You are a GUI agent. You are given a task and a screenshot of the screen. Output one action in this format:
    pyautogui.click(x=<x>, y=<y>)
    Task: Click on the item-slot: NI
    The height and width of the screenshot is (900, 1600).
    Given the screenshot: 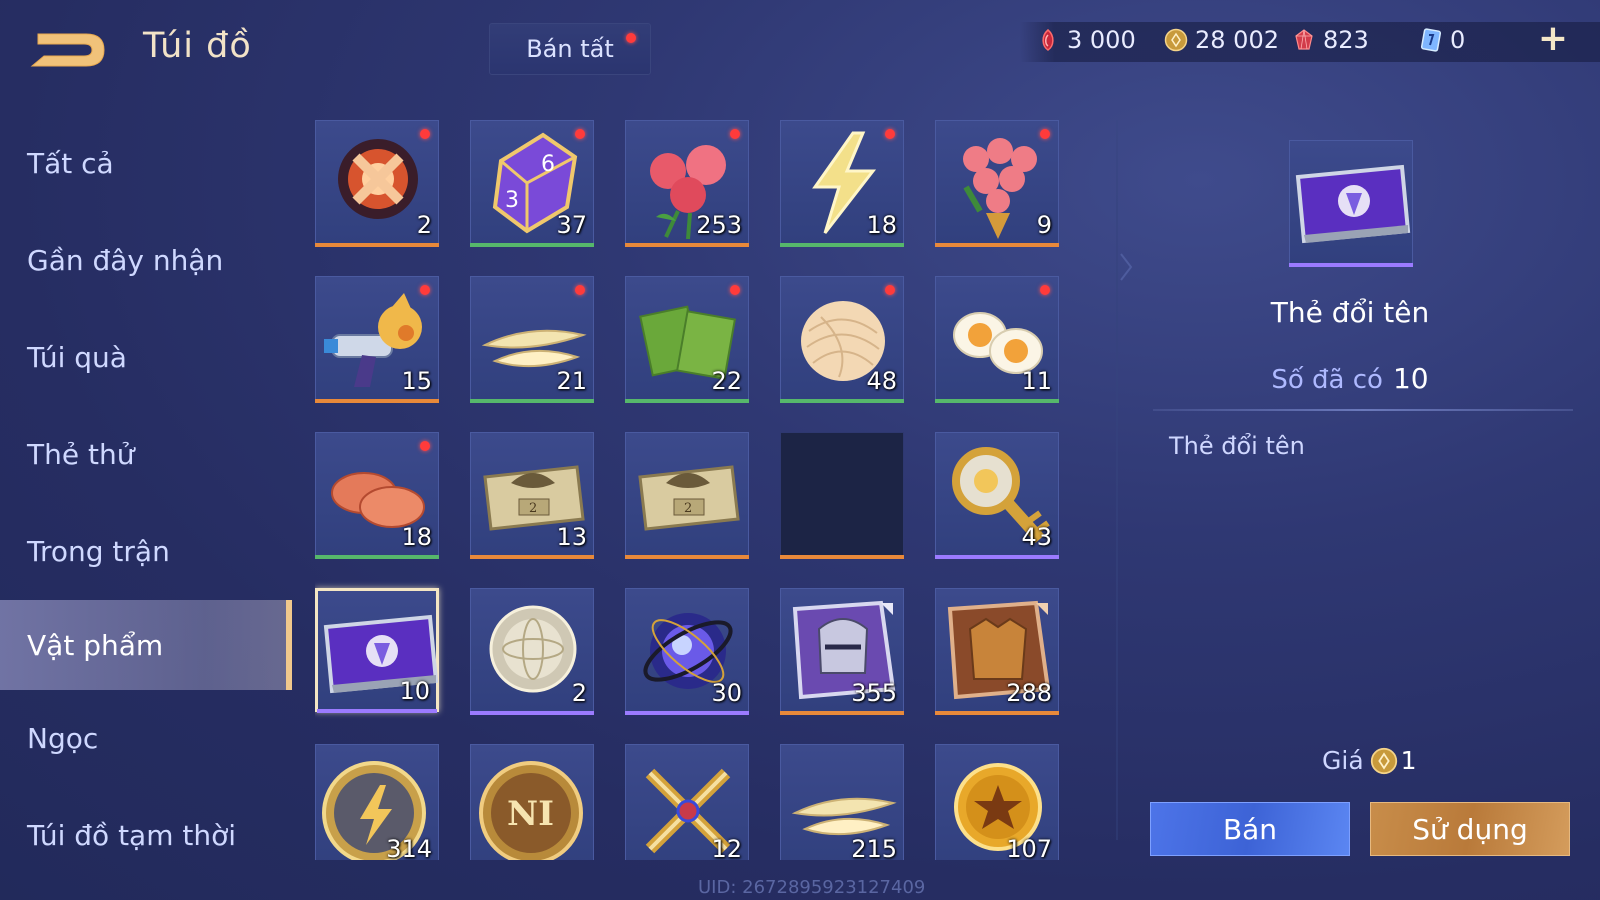 What is the action you would take?
    pyautogui.click(x=532, y=802)
    